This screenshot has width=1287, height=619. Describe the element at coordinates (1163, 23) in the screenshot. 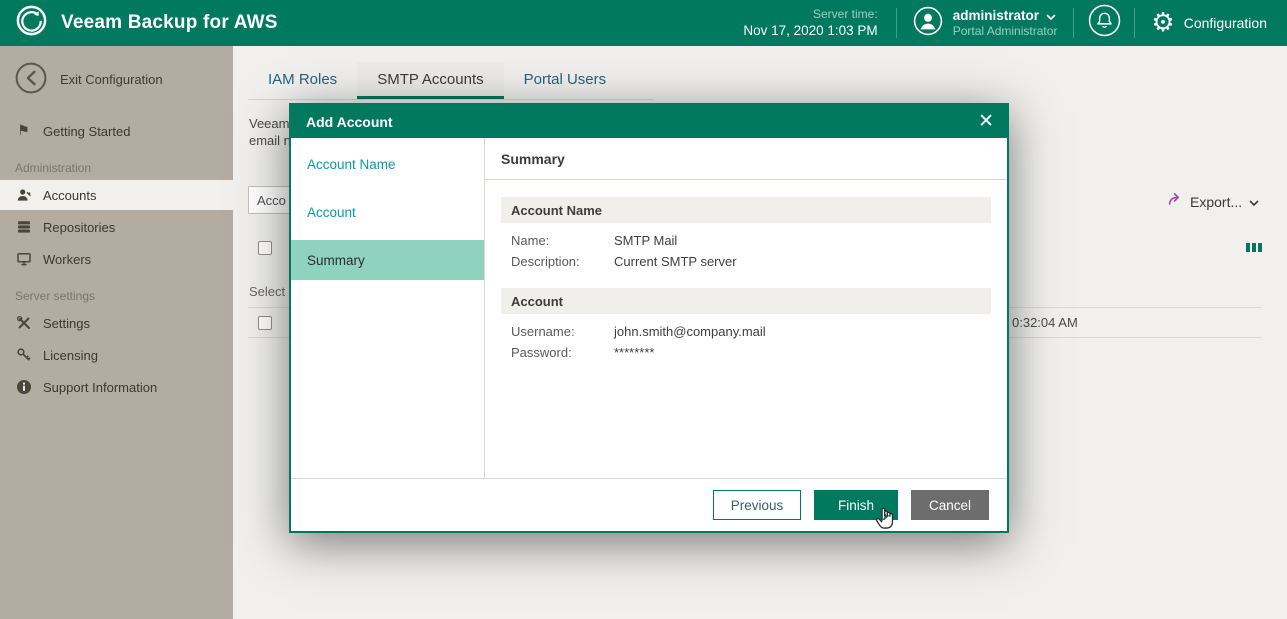

I see `gear-icon: ⚙` at that location.